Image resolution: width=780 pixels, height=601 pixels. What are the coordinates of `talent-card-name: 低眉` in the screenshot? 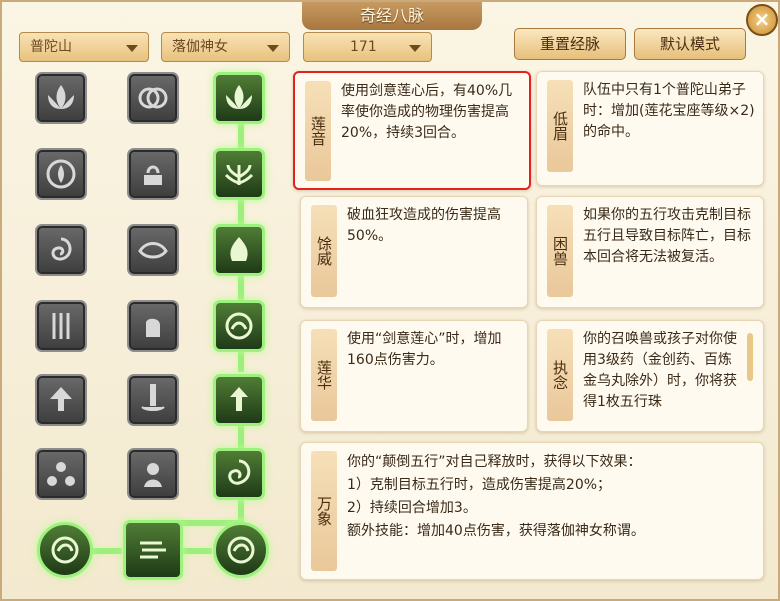 It's located at (560, 126).